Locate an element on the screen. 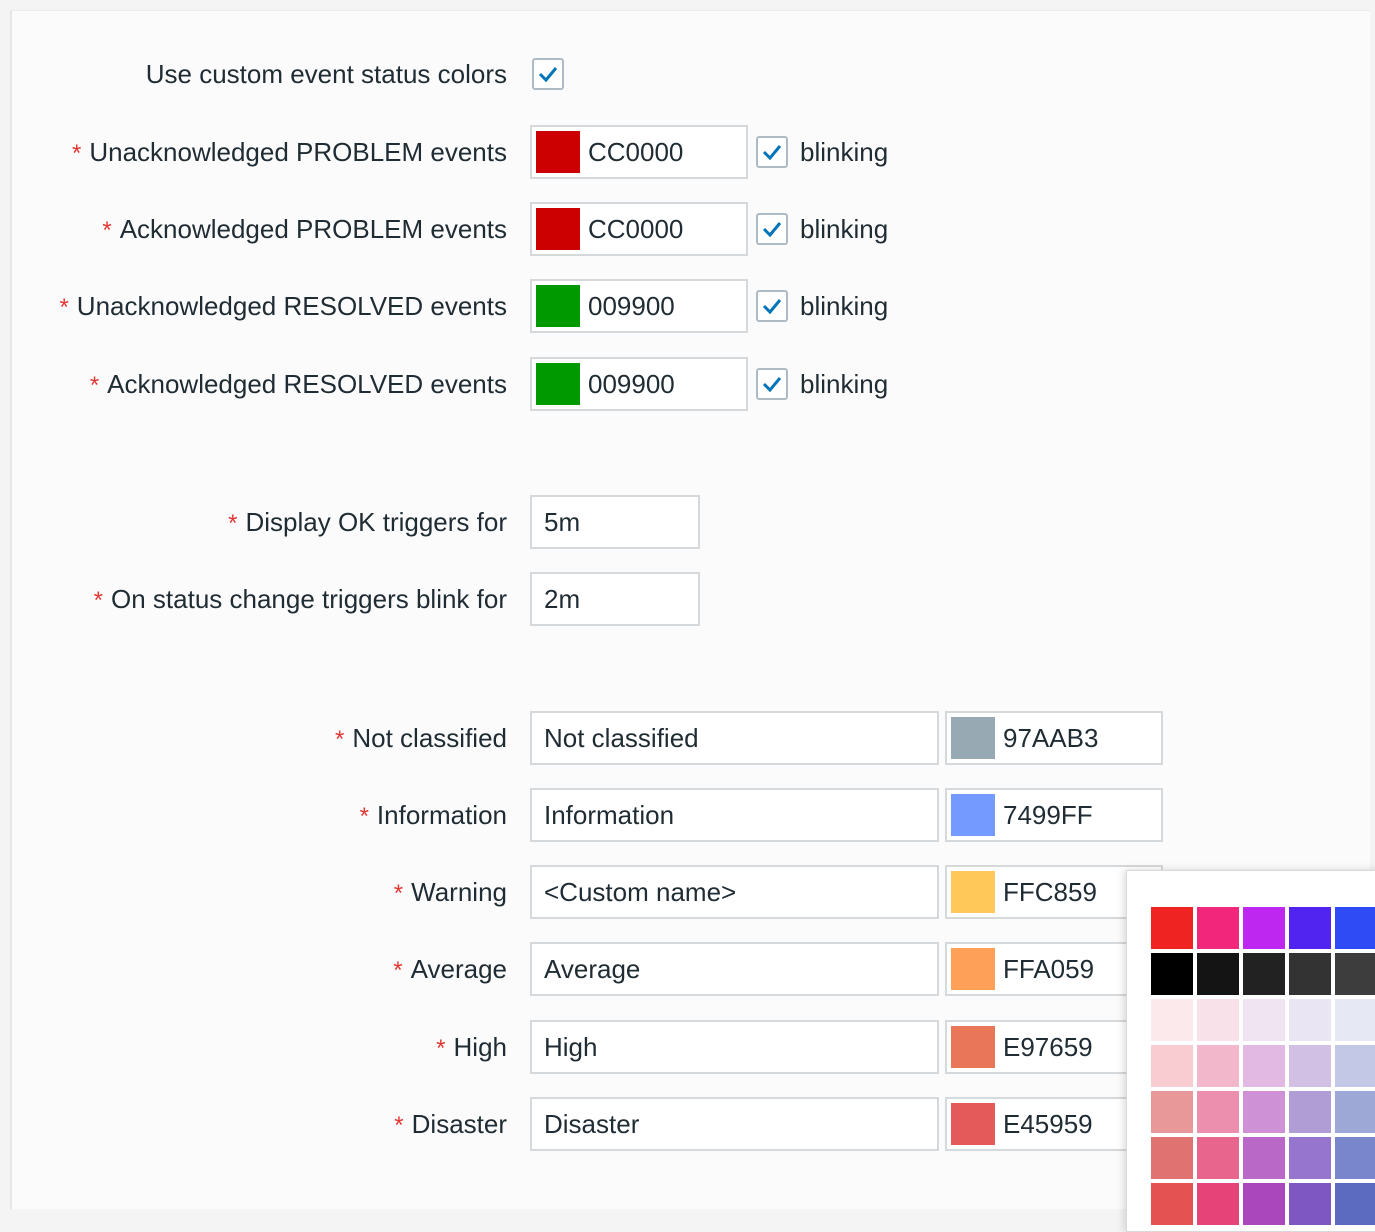 The height and width of the screenshot is (1232, 1375). severity-color-input: 7499FF is located at coordinates (1054, 815).